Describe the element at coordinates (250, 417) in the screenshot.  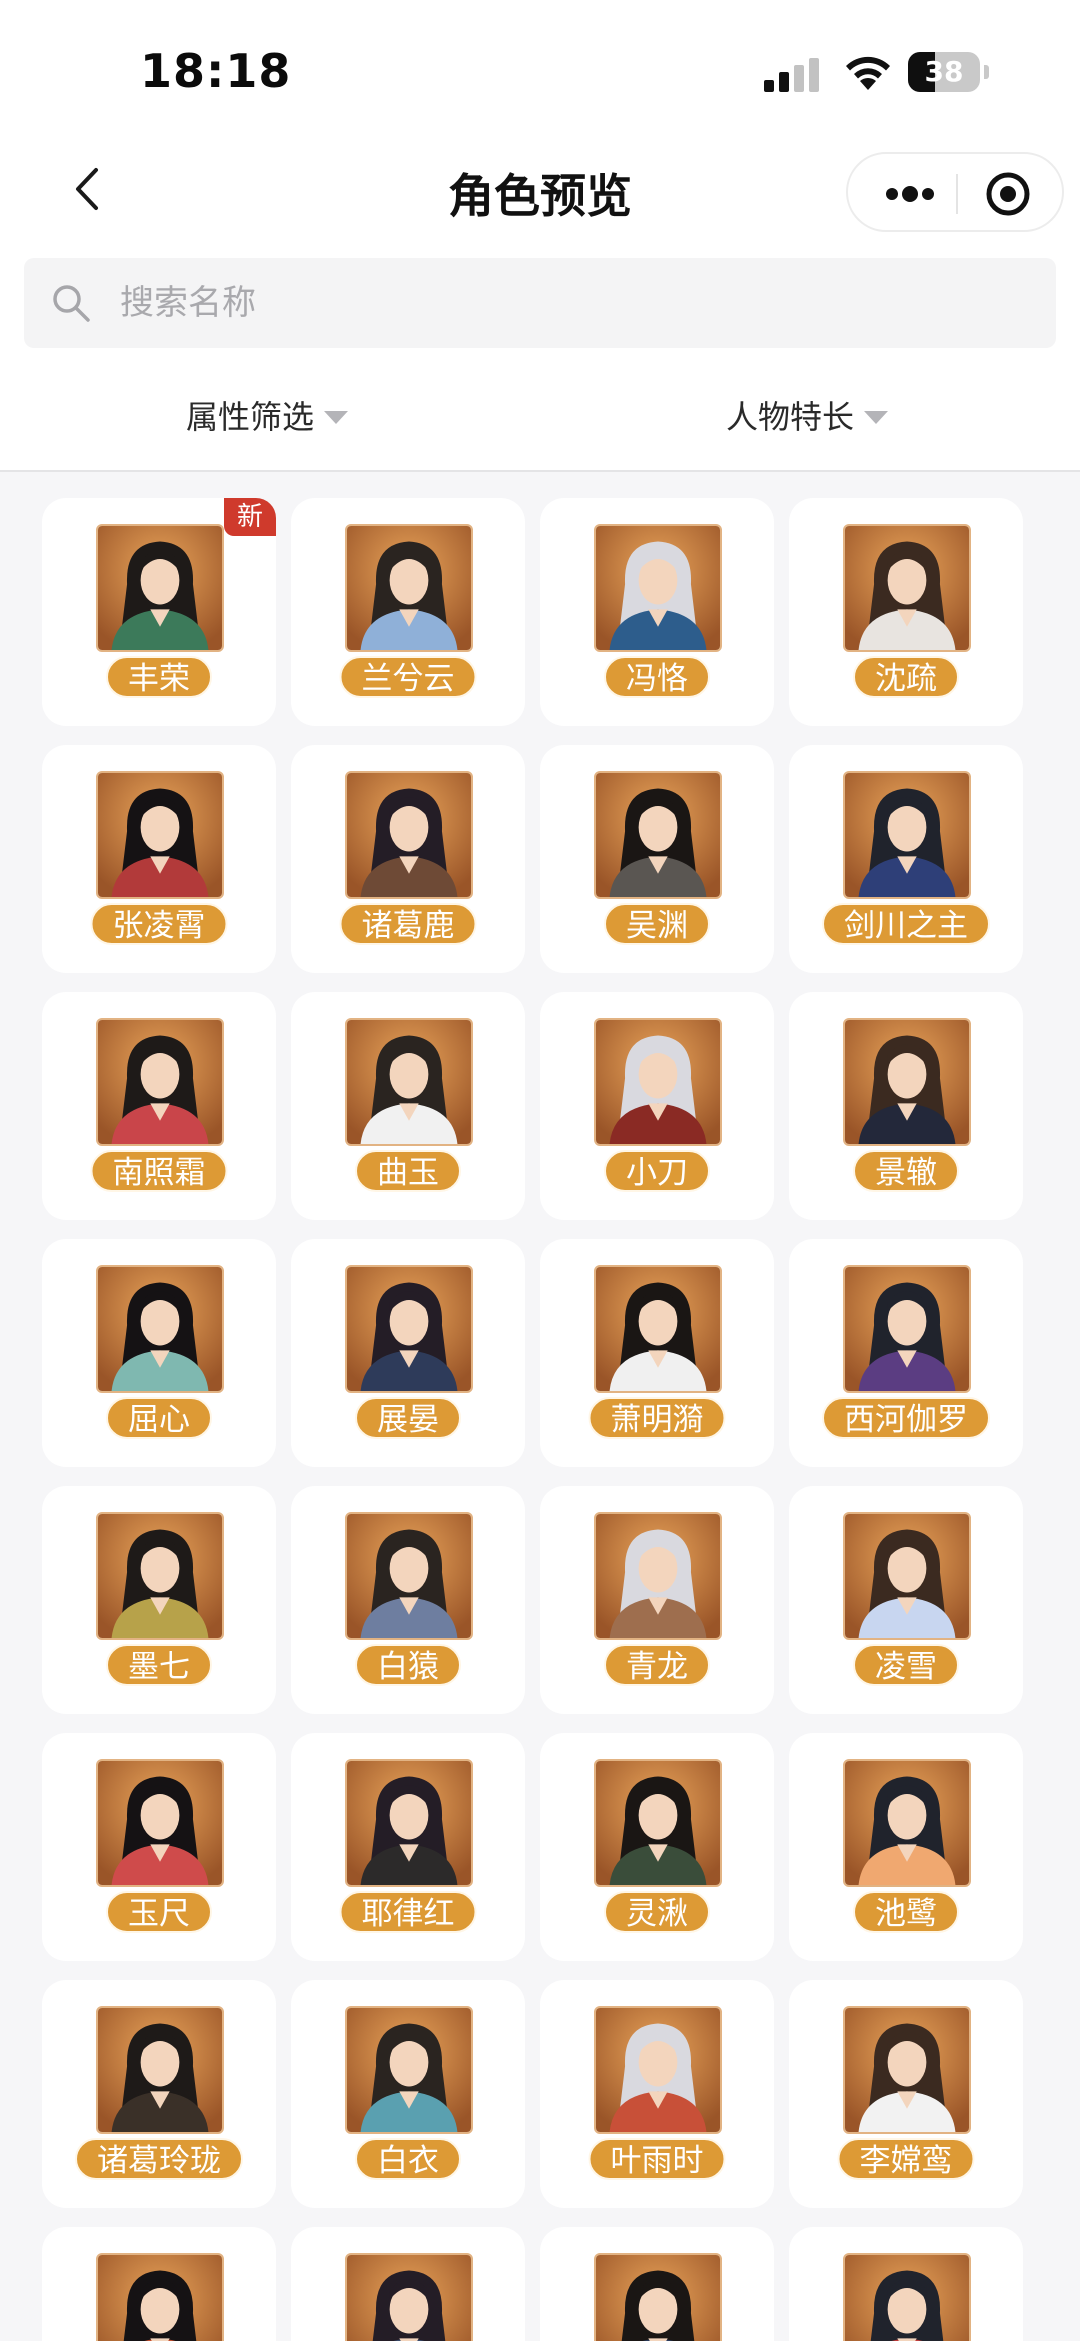
I see `attribute-filter-label: 属性筛选` at that location.